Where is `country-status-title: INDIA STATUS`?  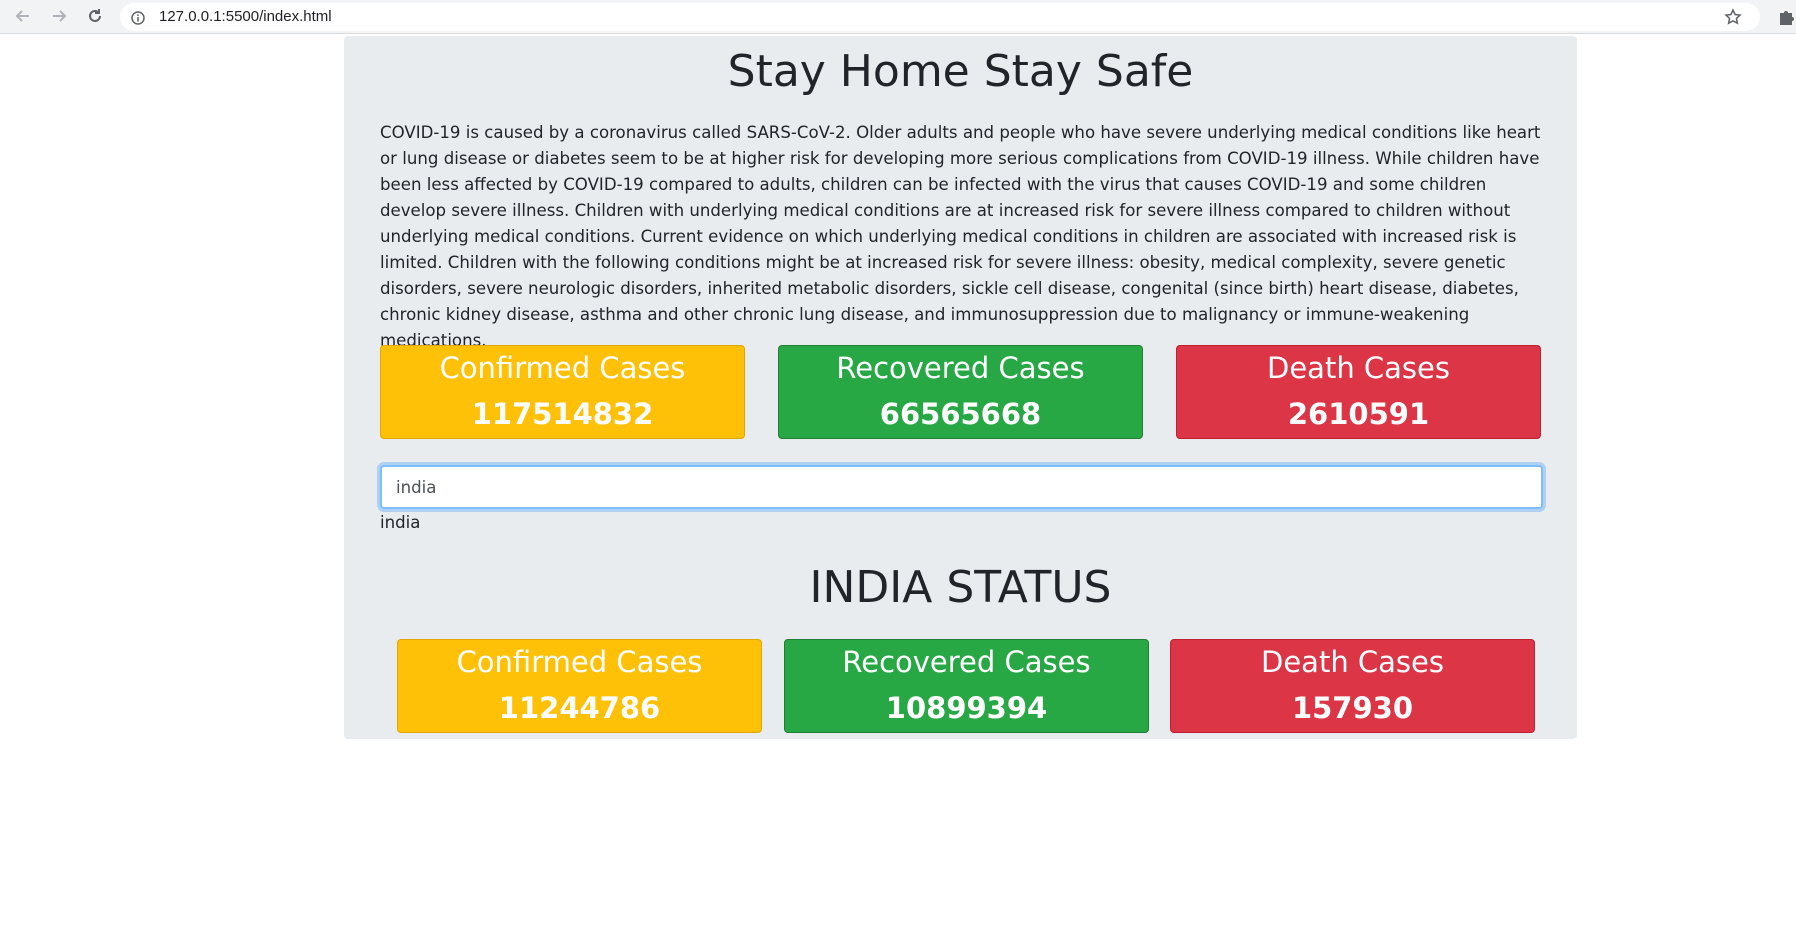
country-status-title: INDIA STATUS is located at coordinates (960, 587).